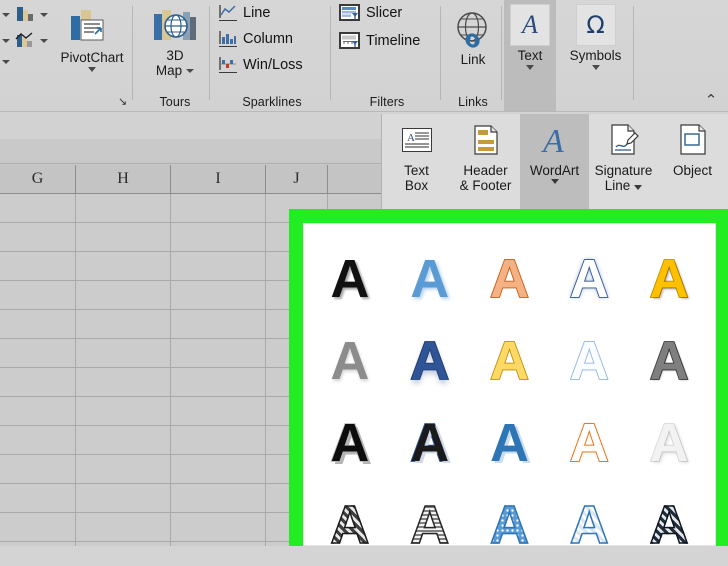 The width and height of the screenshot is (728, 566). What do you see at coordinates (485, 163) in the screenshot?
I see `text-panel-item-header-footer: Header & Footer` at bounding box center [485, 163].